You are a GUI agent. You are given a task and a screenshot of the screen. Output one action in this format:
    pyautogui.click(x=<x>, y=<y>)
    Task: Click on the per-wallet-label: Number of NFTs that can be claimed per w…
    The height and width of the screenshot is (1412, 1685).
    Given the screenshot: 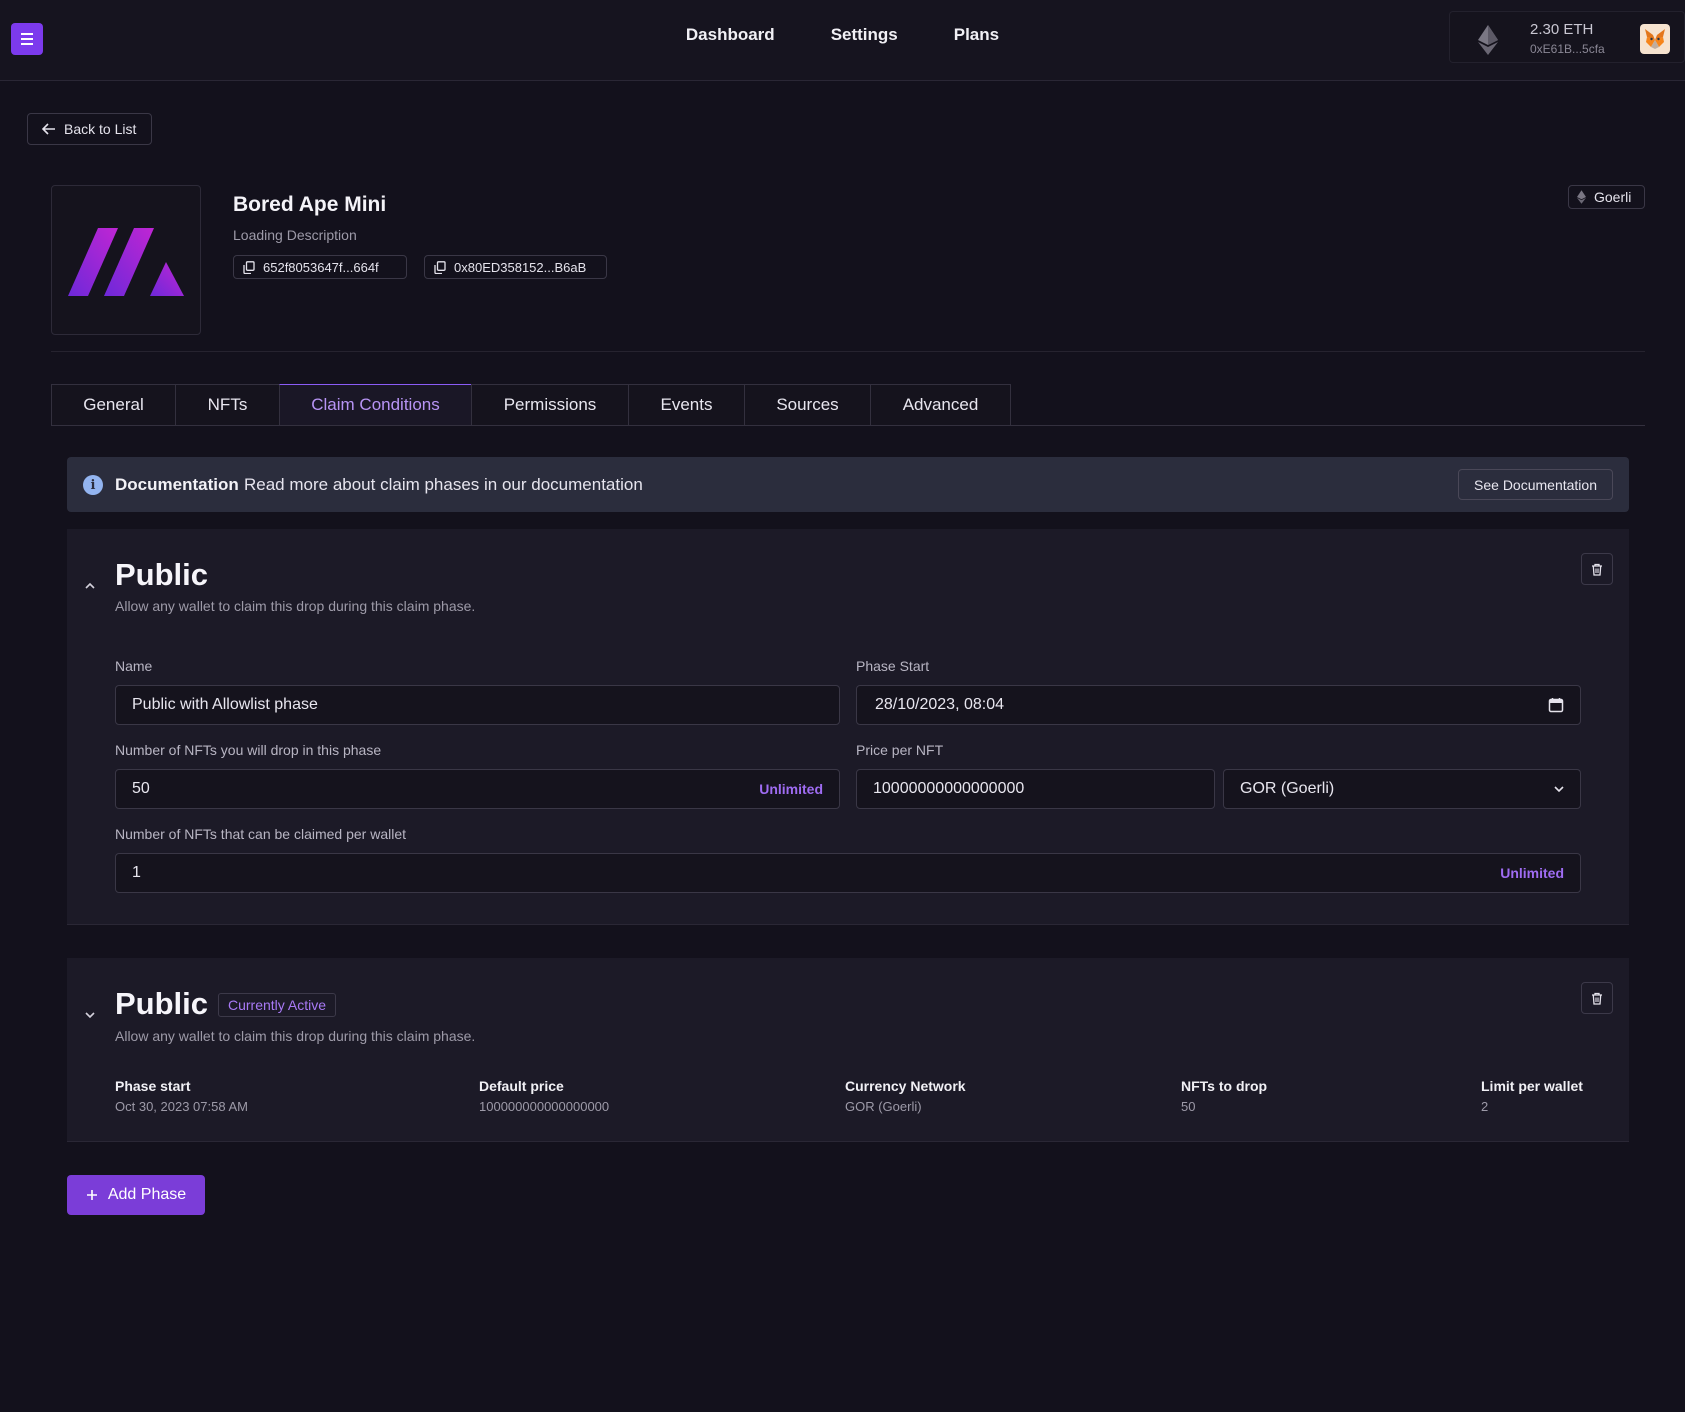 What is the action you would take?
    pyautogui.click(x=261, y=834)
    